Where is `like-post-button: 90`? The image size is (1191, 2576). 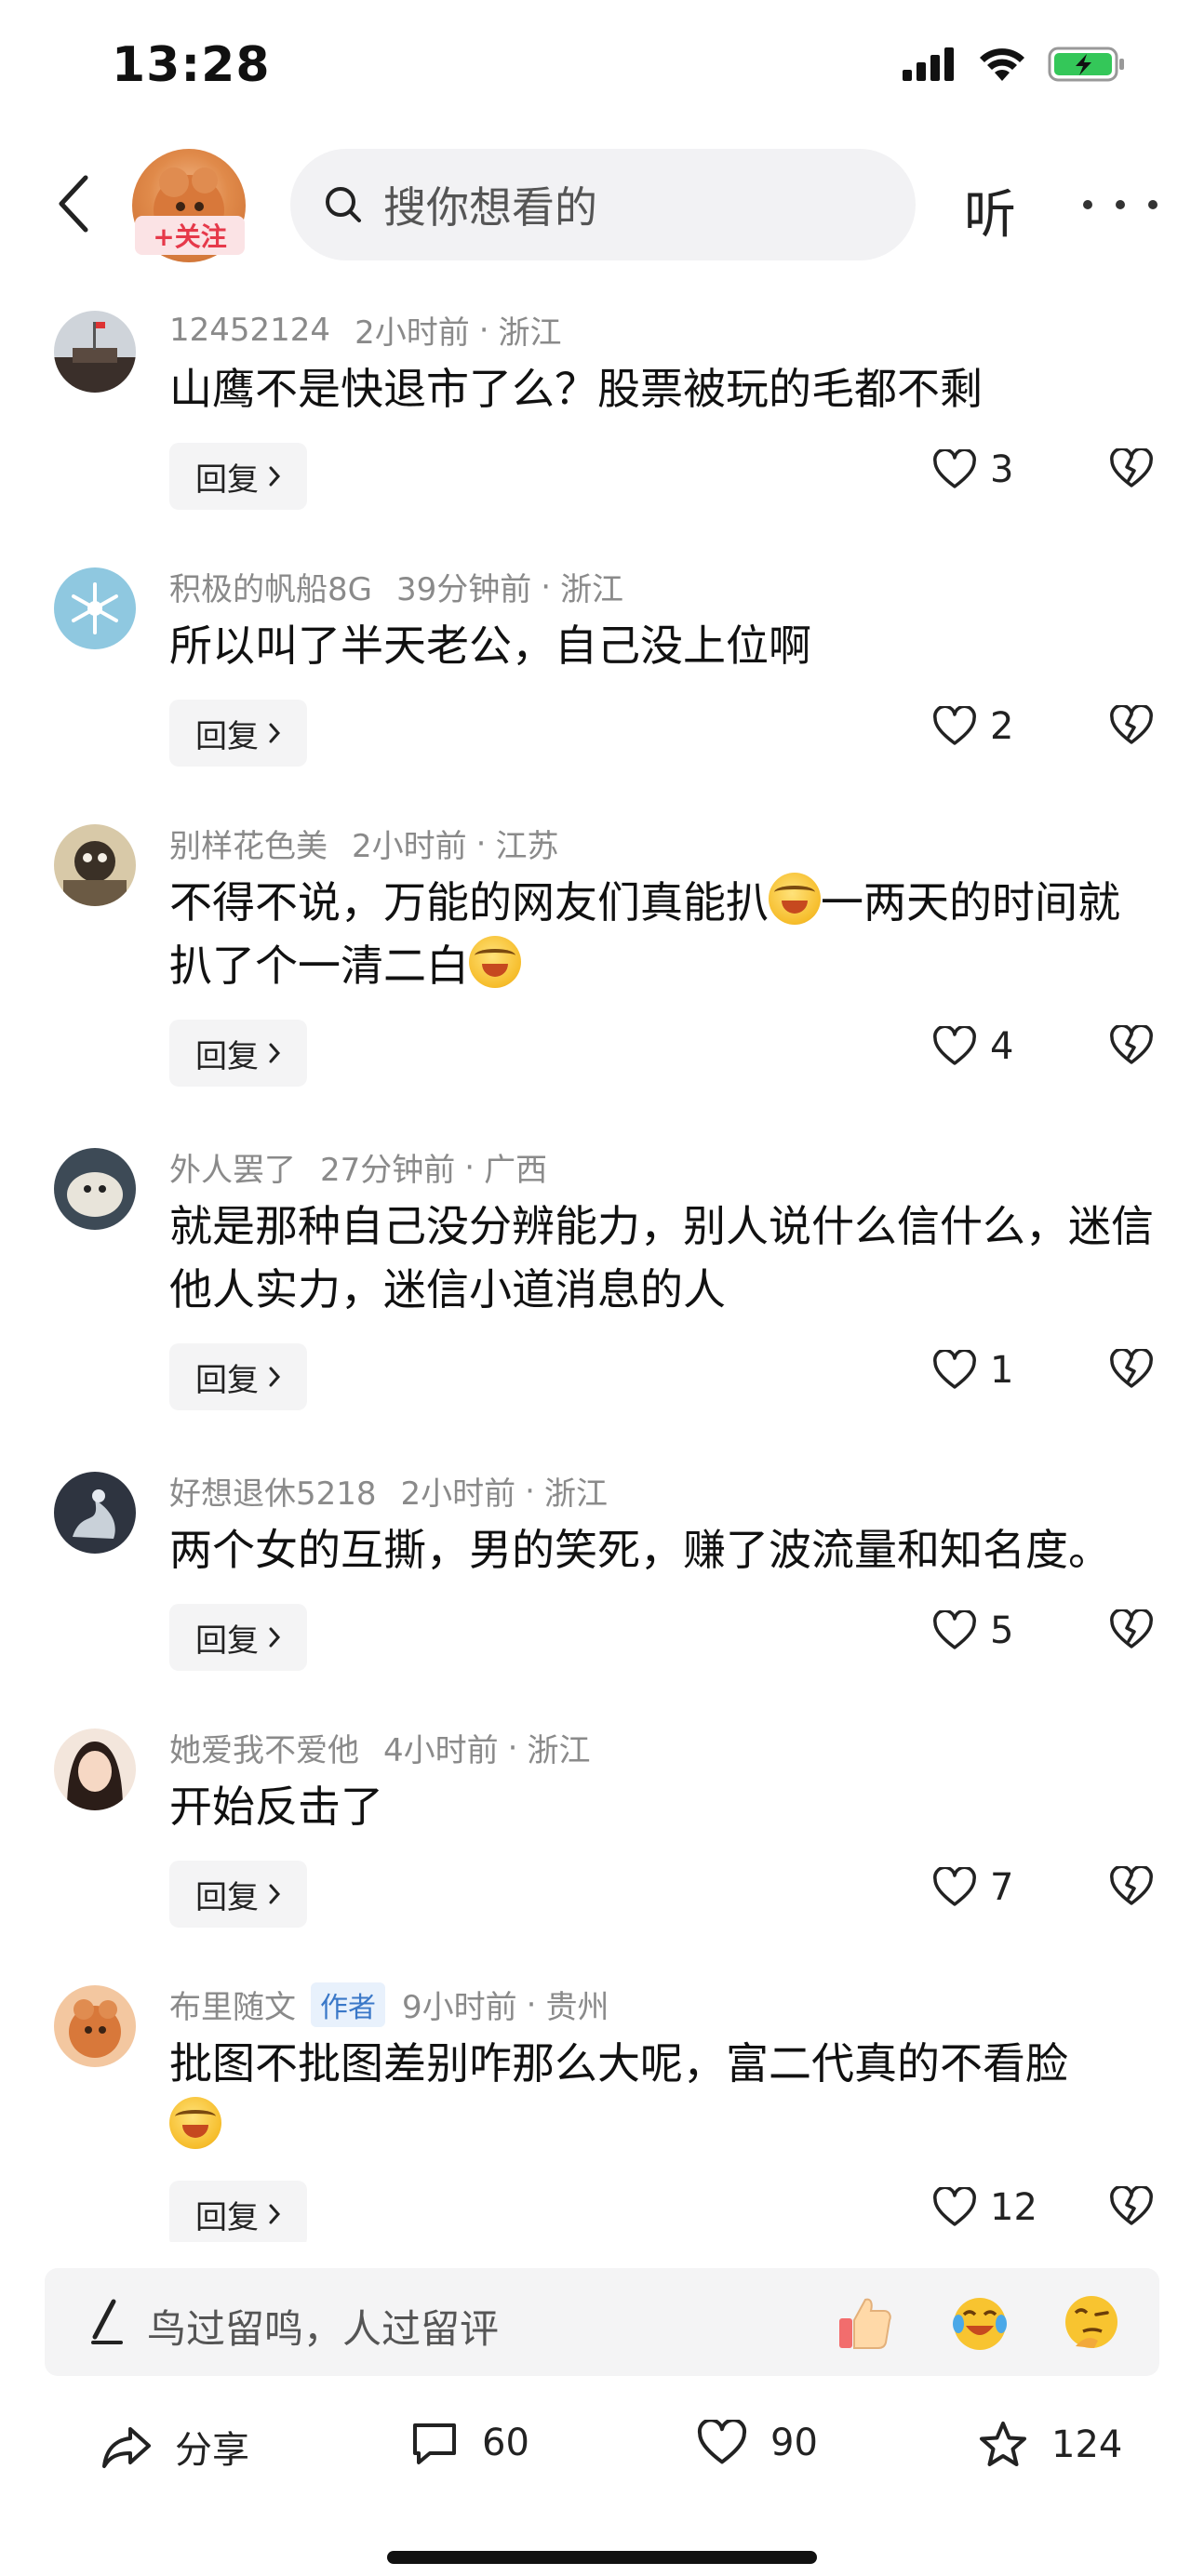 like-post-button: 90 is located at coordinates (757, 2443).